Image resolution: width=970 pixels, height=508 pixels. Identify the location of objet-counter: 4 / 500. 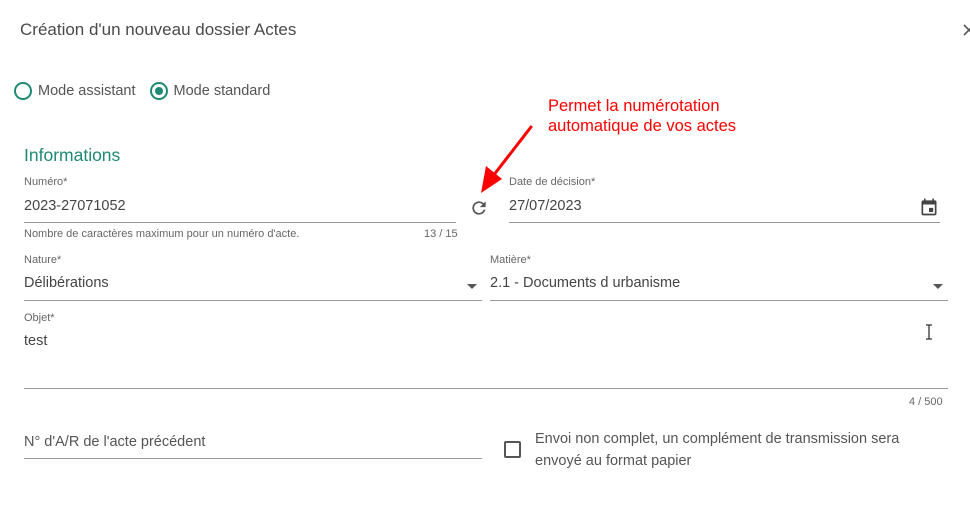
(926, 402).